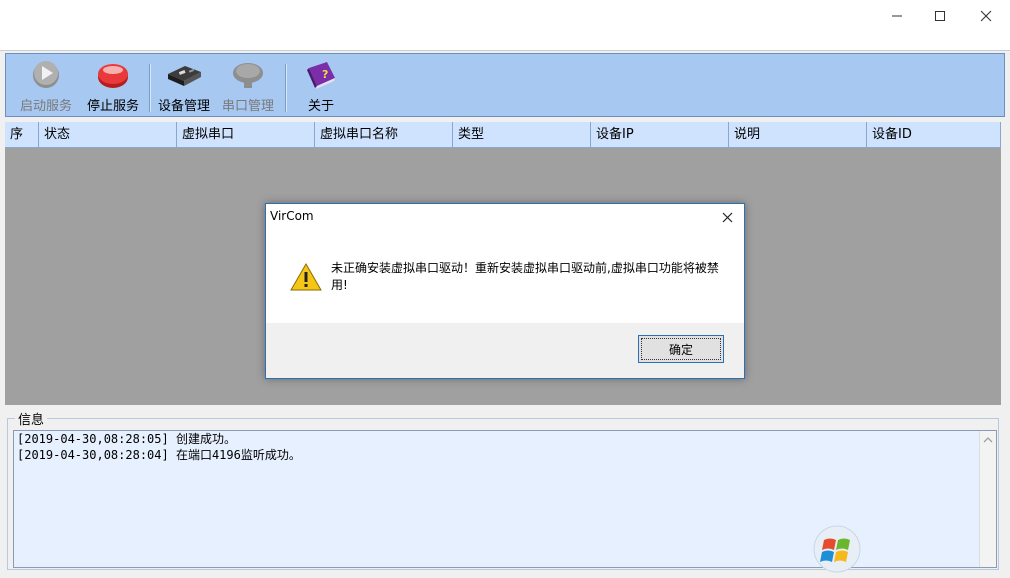  I want to click on maximize-icon, so click(940, 16).